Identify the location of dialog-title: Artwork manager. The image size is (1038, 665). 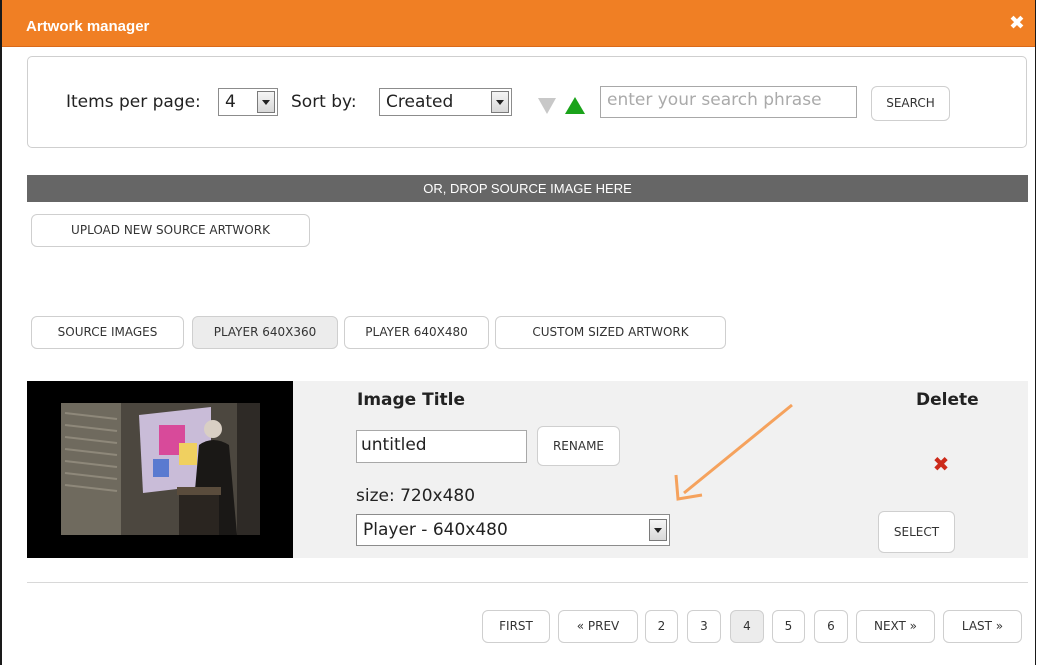
(88, 26).